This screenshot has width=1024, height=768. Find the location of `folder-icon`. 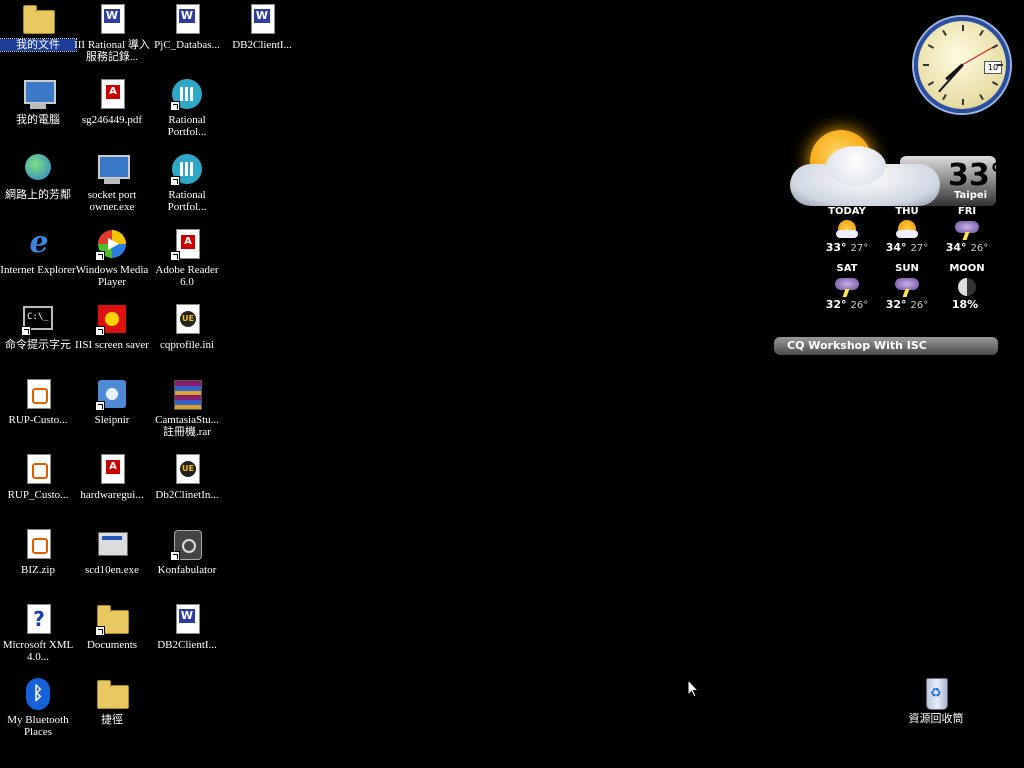

folder-icon is located at coordinates (112, 694).